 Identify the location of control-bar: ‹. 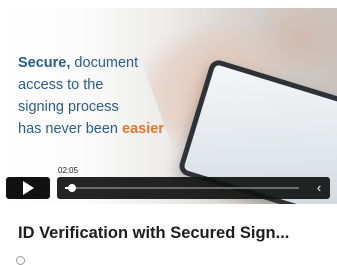
(193, 188).